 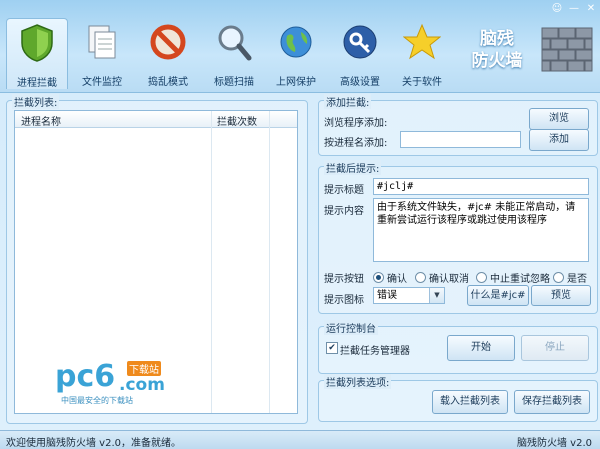 I want to click on watermark-slogan: 中国最安全的下载站, so click(x=97, y=400).